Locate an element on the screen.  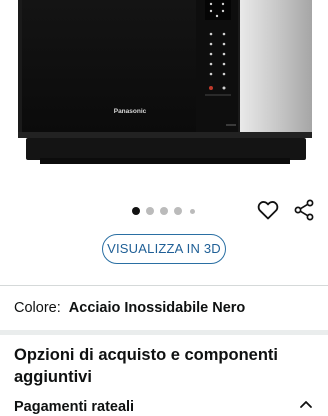
color-value: Acciaio Inossidabile Nero is located at coordinates (157, 308).